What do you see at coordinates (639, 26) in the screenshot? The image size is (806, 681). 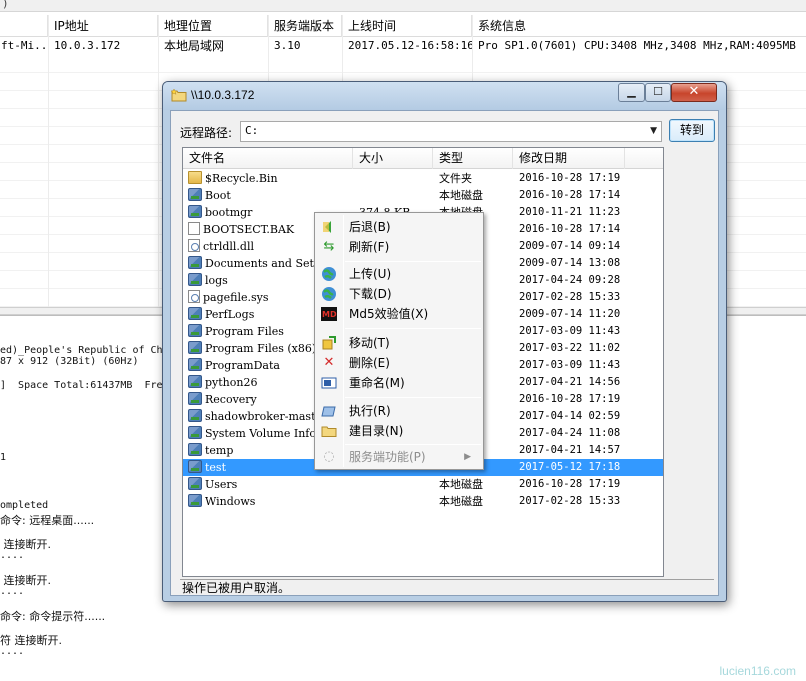 I see `column-header-system-info: 系统信息` at bounding box center [639, 26].